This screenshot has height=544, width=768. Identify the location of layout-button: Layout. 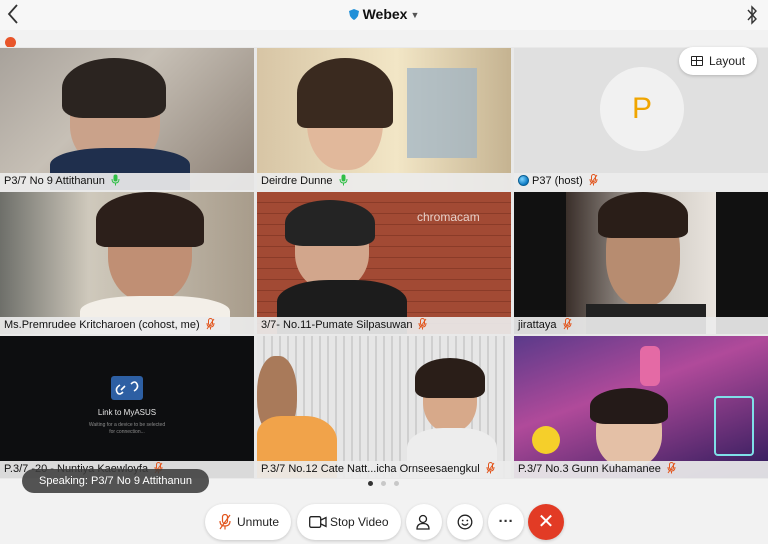
(718, 61).